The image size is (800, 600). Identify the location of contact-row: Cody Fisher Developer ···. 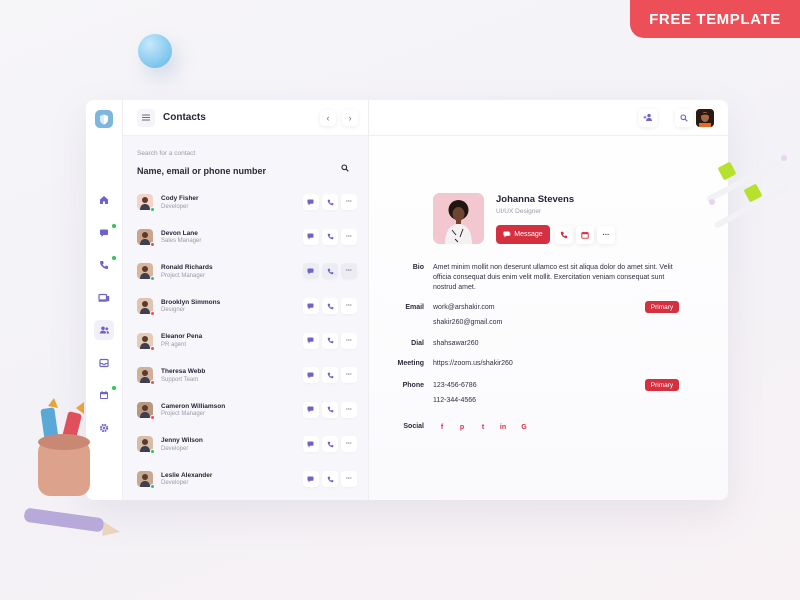
(247, 202).